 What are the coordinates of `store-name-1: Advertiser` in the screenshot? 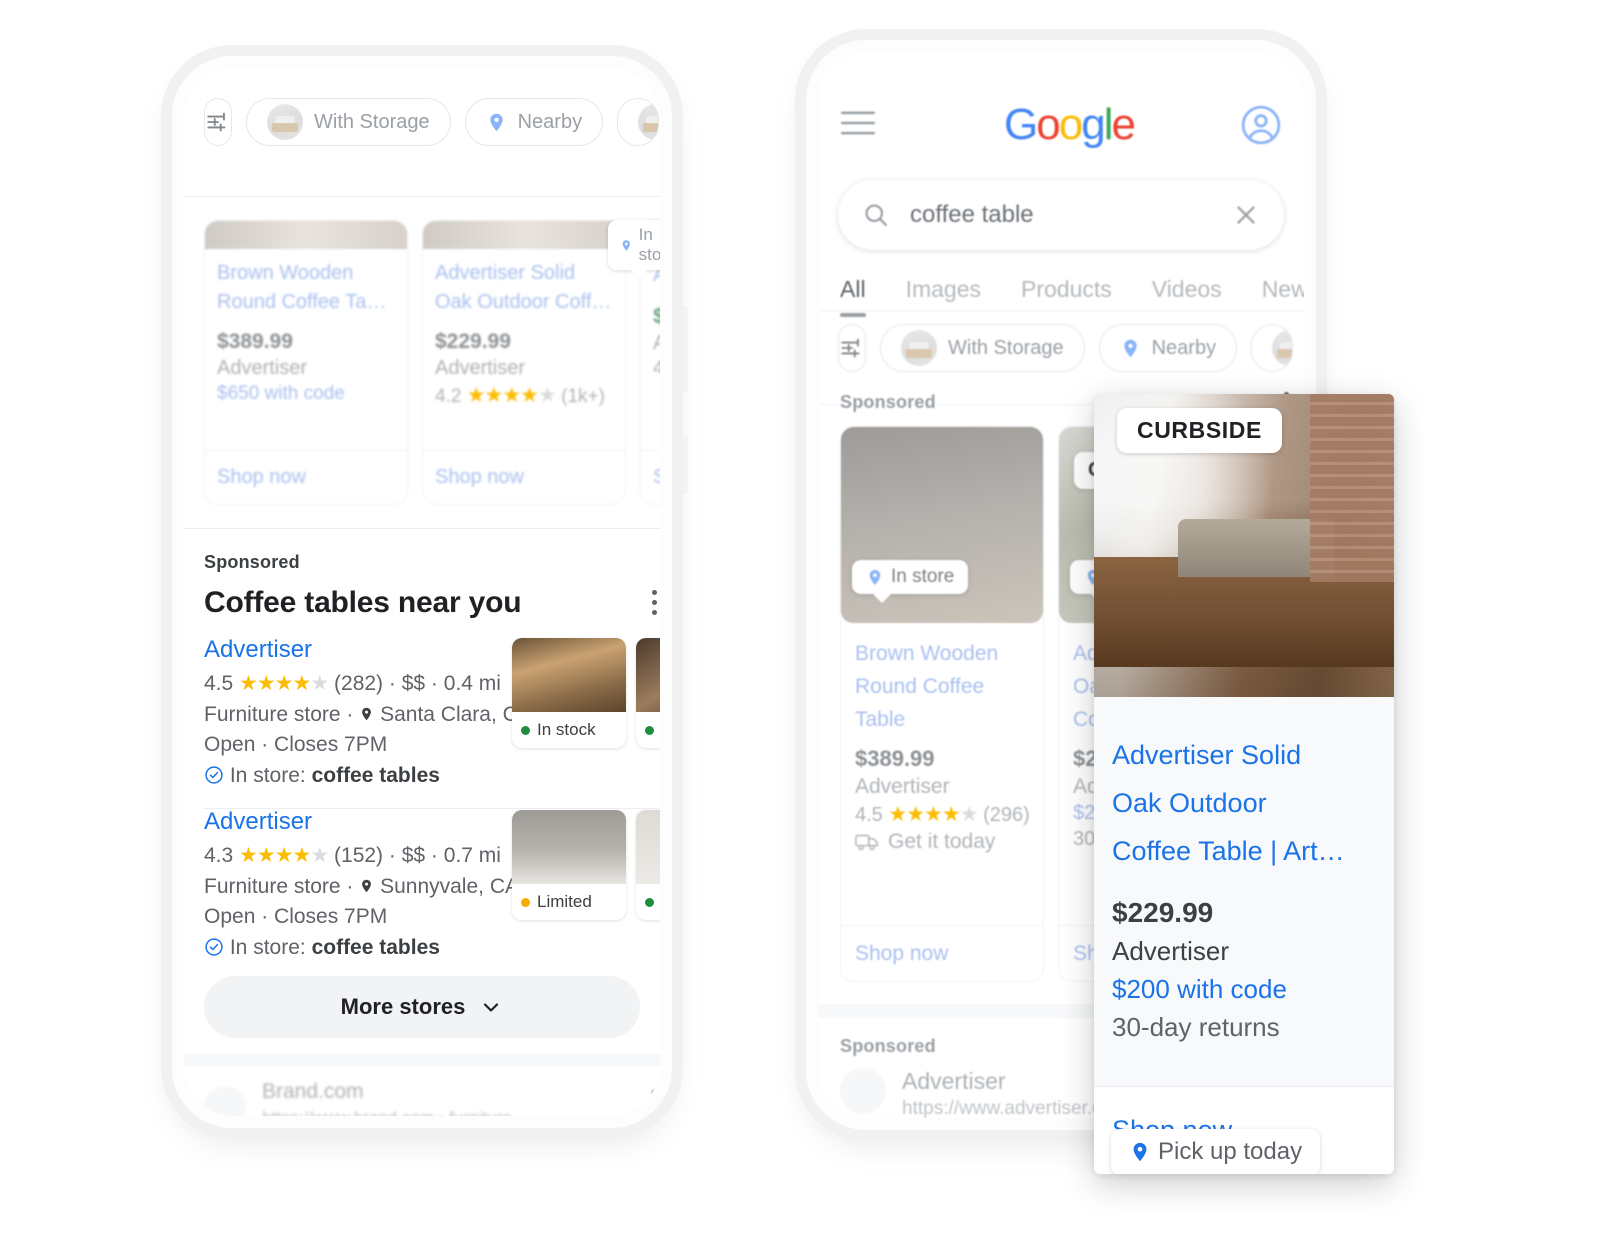 It's located at (258, 650).